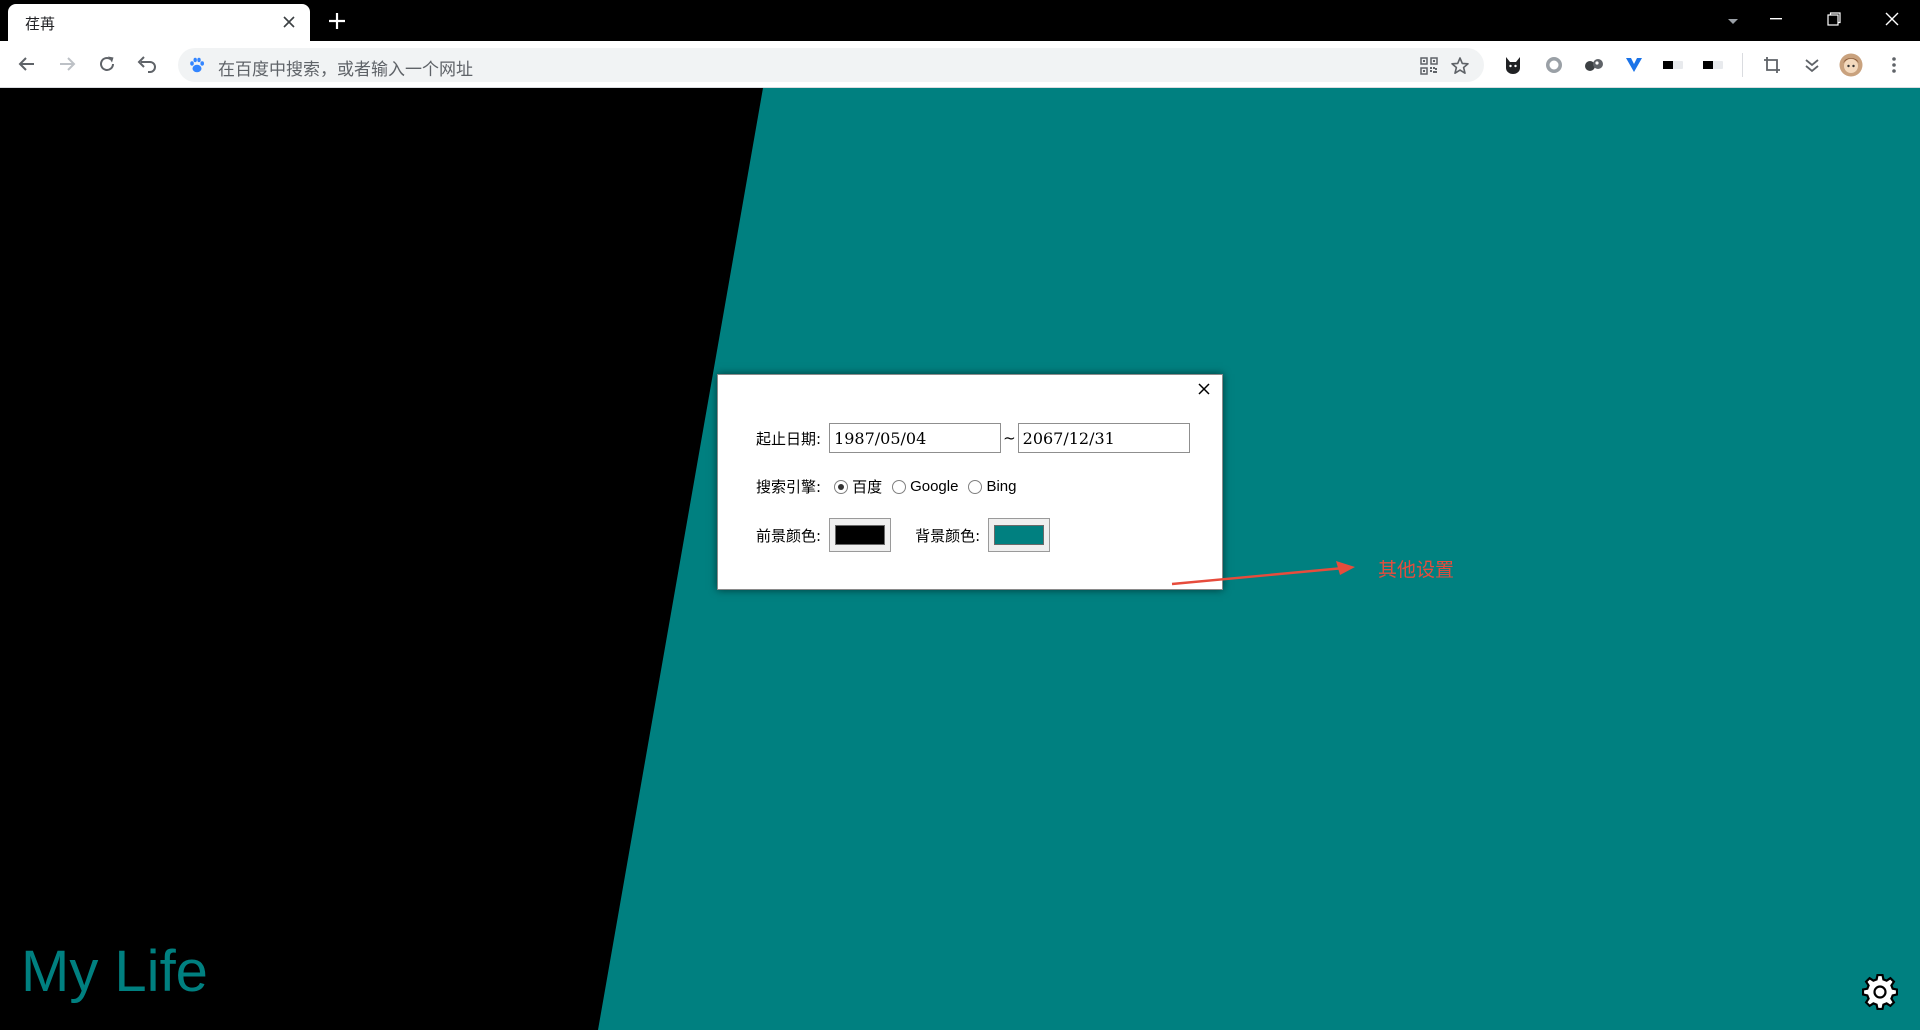  What do you see at coordinates (345, 70) in the screenshot?
I see `omnibox-placeholder: 在百度中搜索，或者输入一个网址` at bounding box center [345, 70].